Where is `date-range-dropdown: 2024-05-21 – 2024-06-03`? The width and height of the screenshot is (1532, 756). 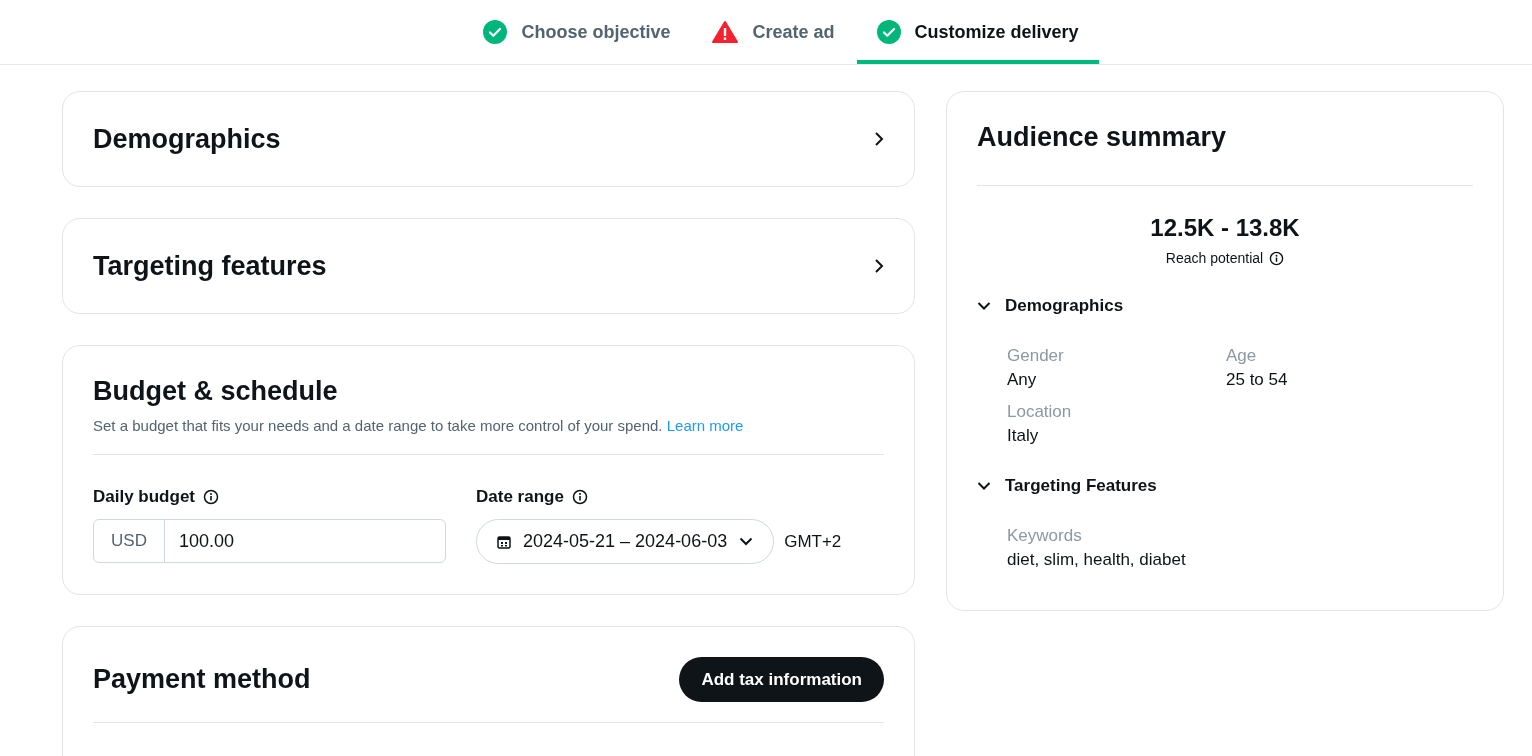
date-range-dropdown: 2024-05-21 – 2024-06-03 is located at coordinates (625, 541).